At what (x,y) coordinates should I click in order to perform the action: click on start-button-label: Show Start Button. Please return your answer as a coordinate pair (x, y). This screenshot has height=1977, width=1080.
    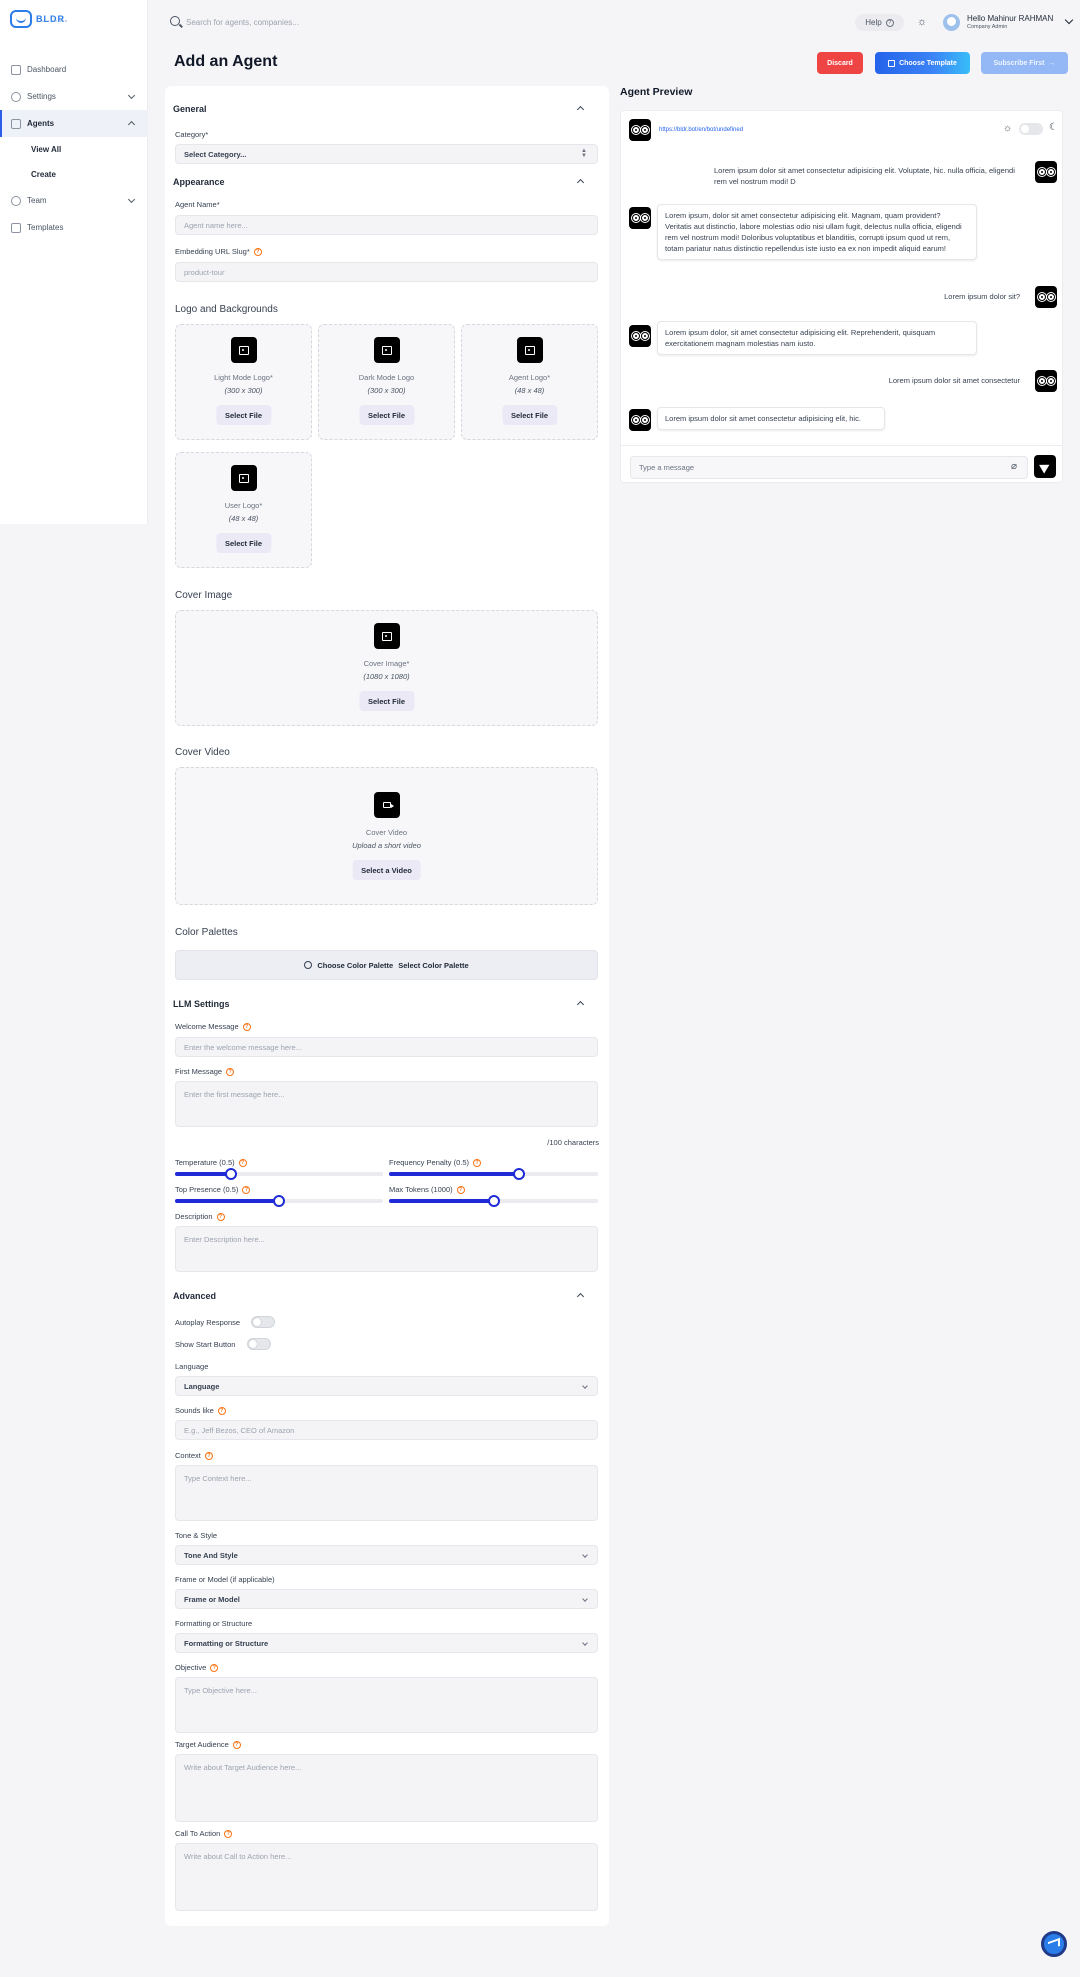
    Looking at the image, I should click on (205, 1344).